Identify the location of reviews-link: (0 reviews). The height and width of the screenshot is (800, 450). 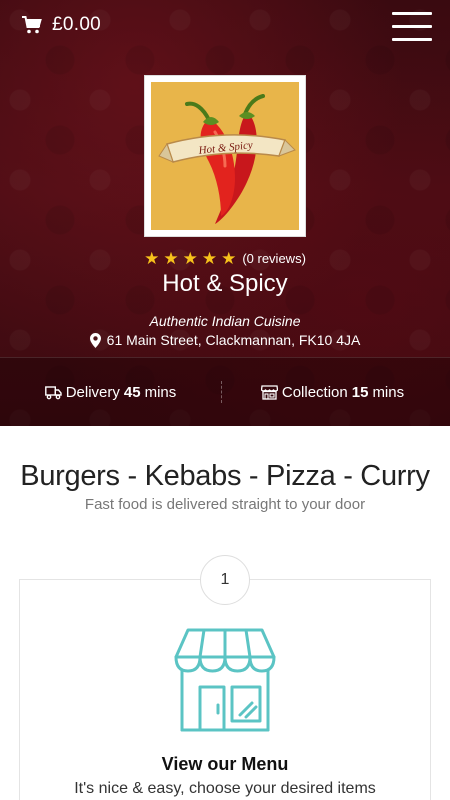
(274, 258).